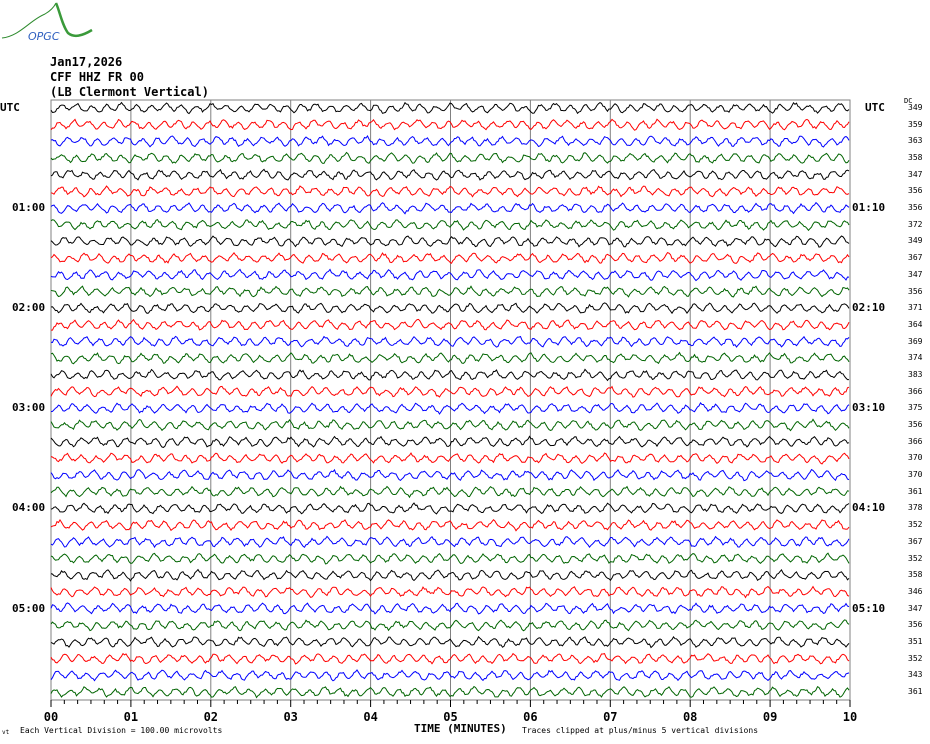 The image size is (930, 744). What do you see at coordinates (29, 208) in the screenshot?
I see `left-time-label: 01:00` at bounding box center [29, 208].